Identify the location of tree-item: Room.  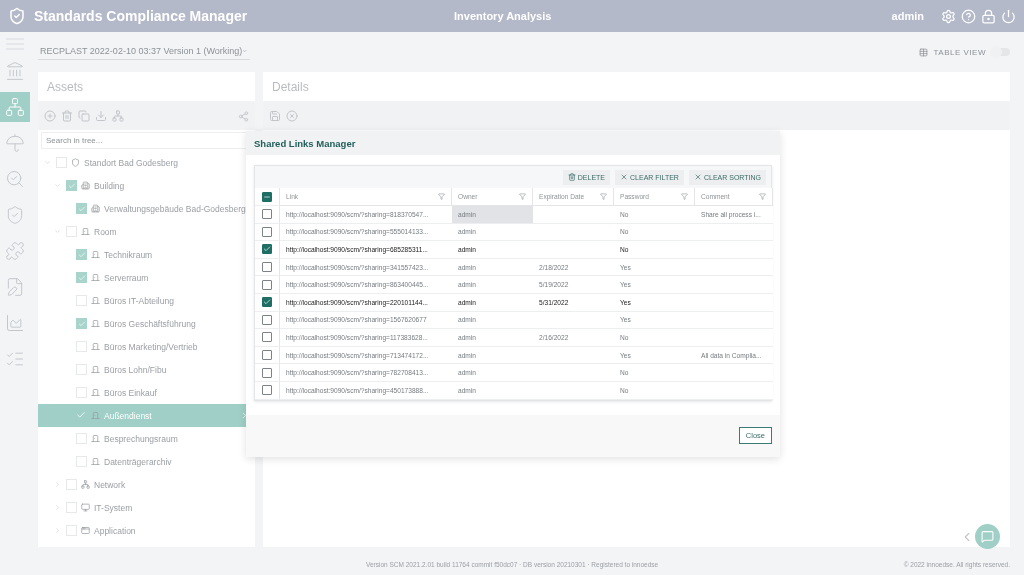
(146, 231).